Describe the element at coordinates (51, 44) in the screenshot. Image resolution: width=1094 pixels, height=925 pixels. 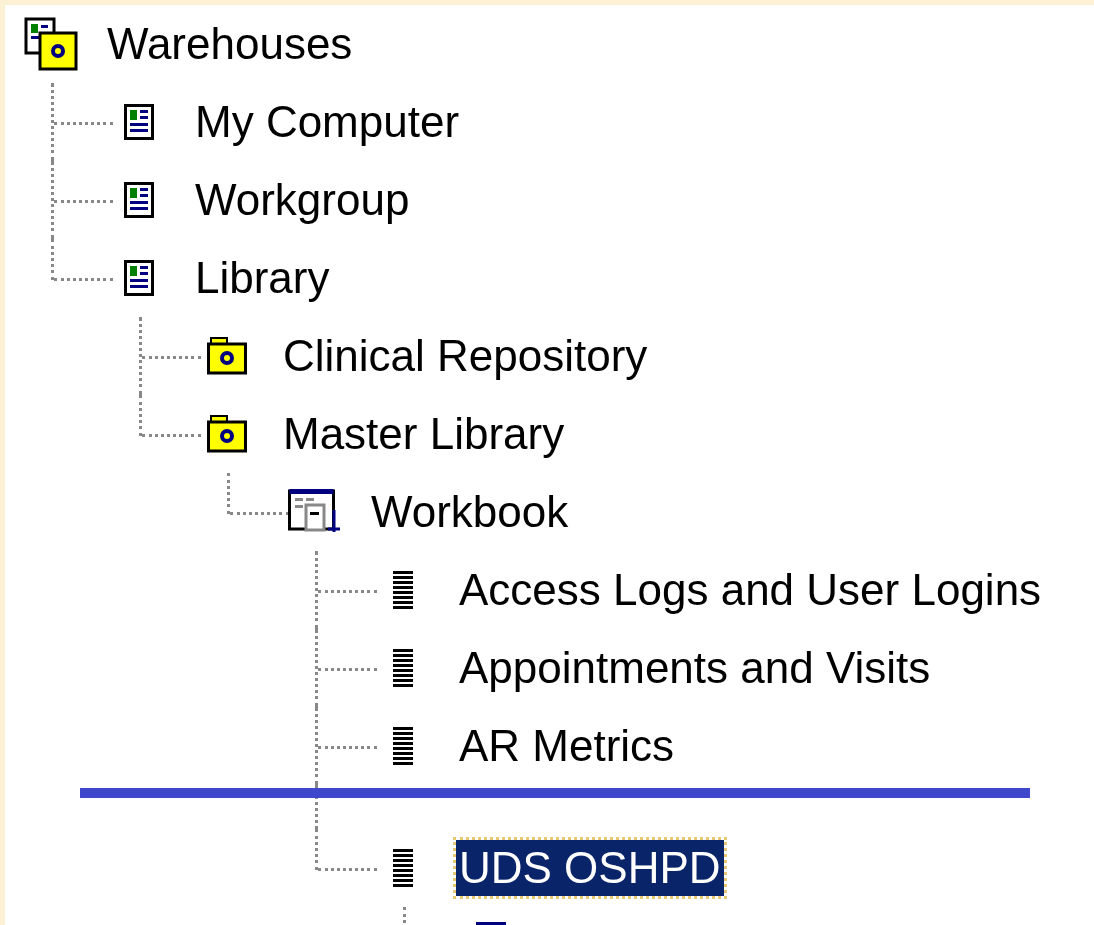
I see `warehouse-icon` at that location.